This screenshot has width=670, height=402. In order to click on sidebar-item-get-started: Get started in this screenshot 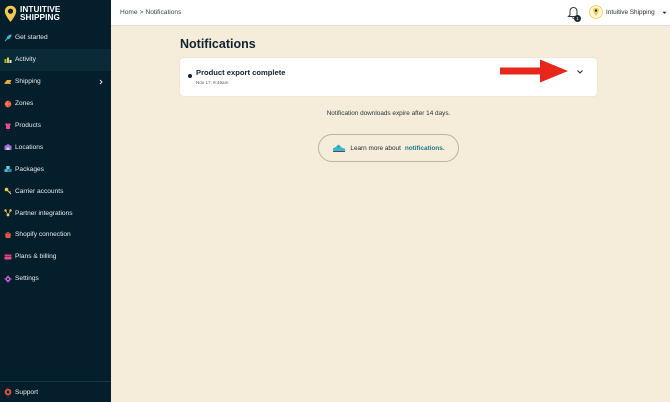, I will do `click(55, 38)`.